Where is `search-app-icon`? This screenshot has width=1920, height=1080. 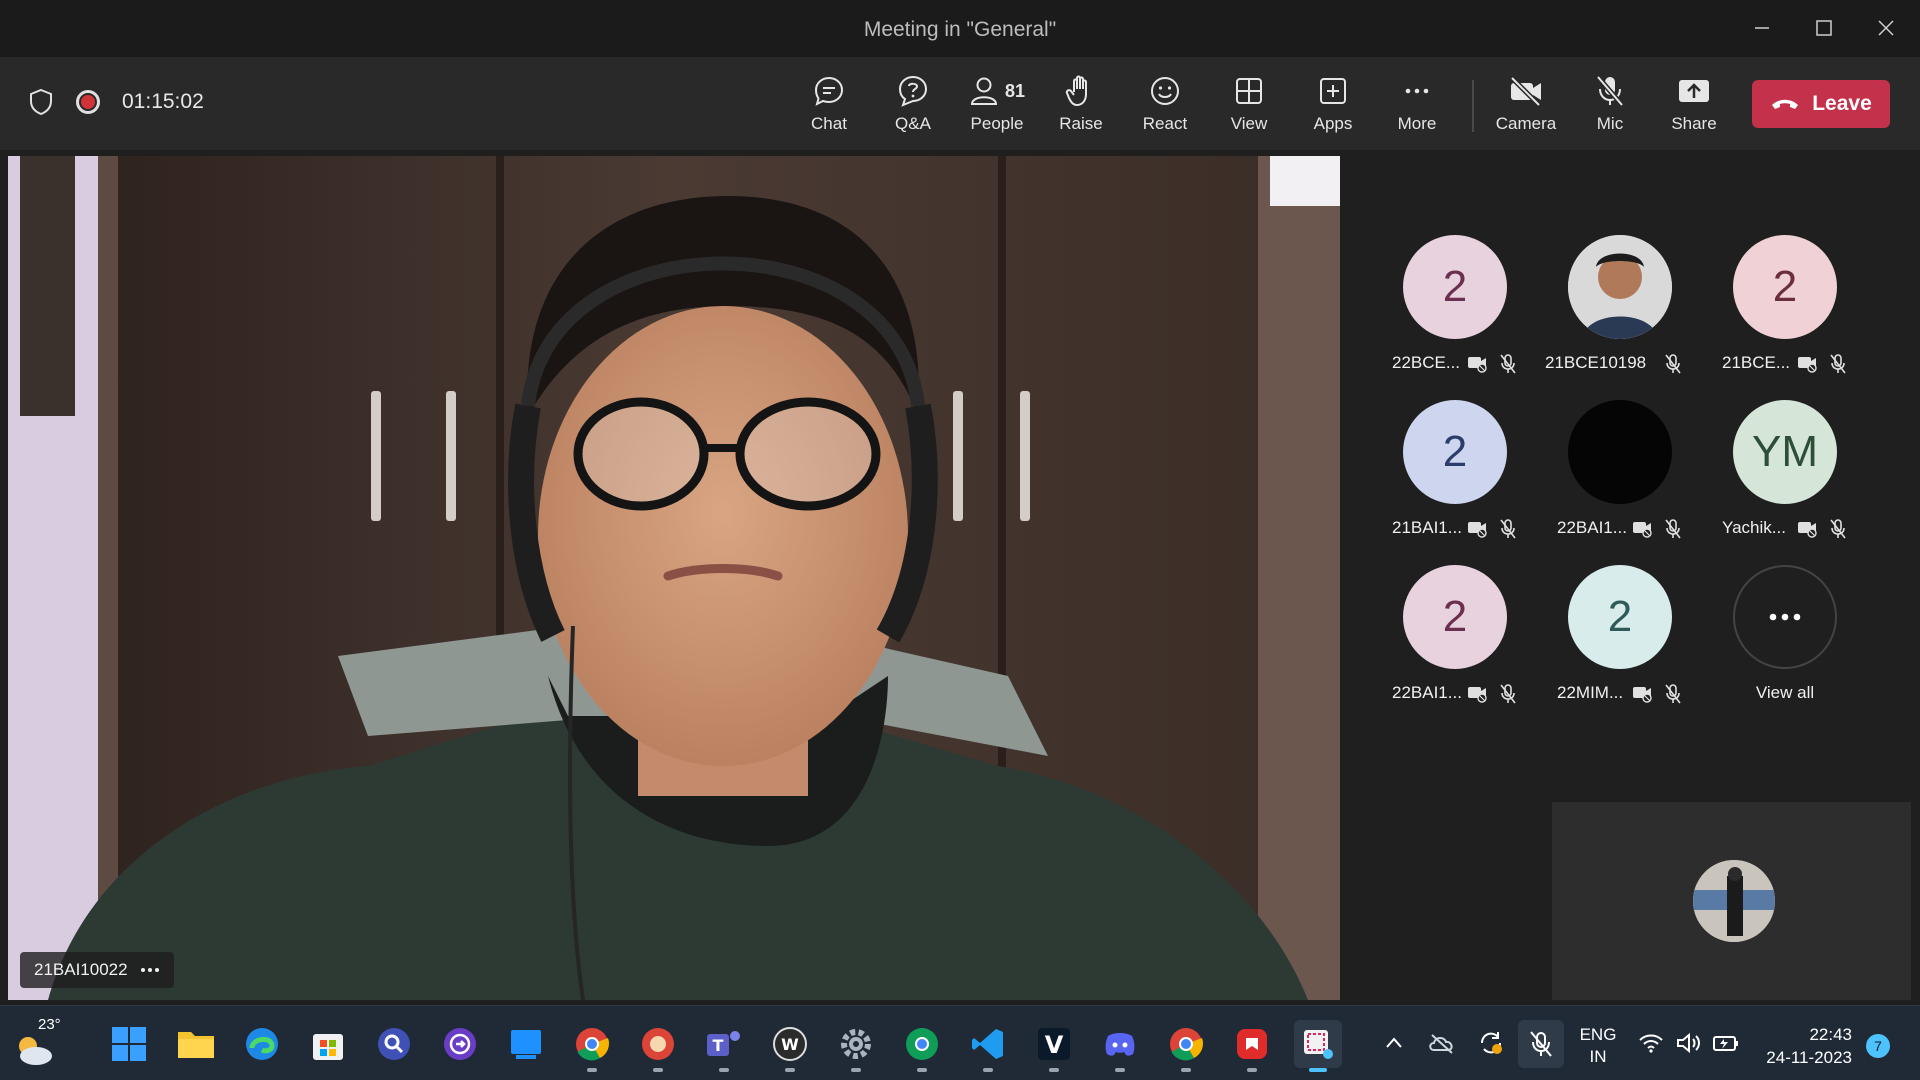
search-app-icon is located at coordinates (394, 1044).